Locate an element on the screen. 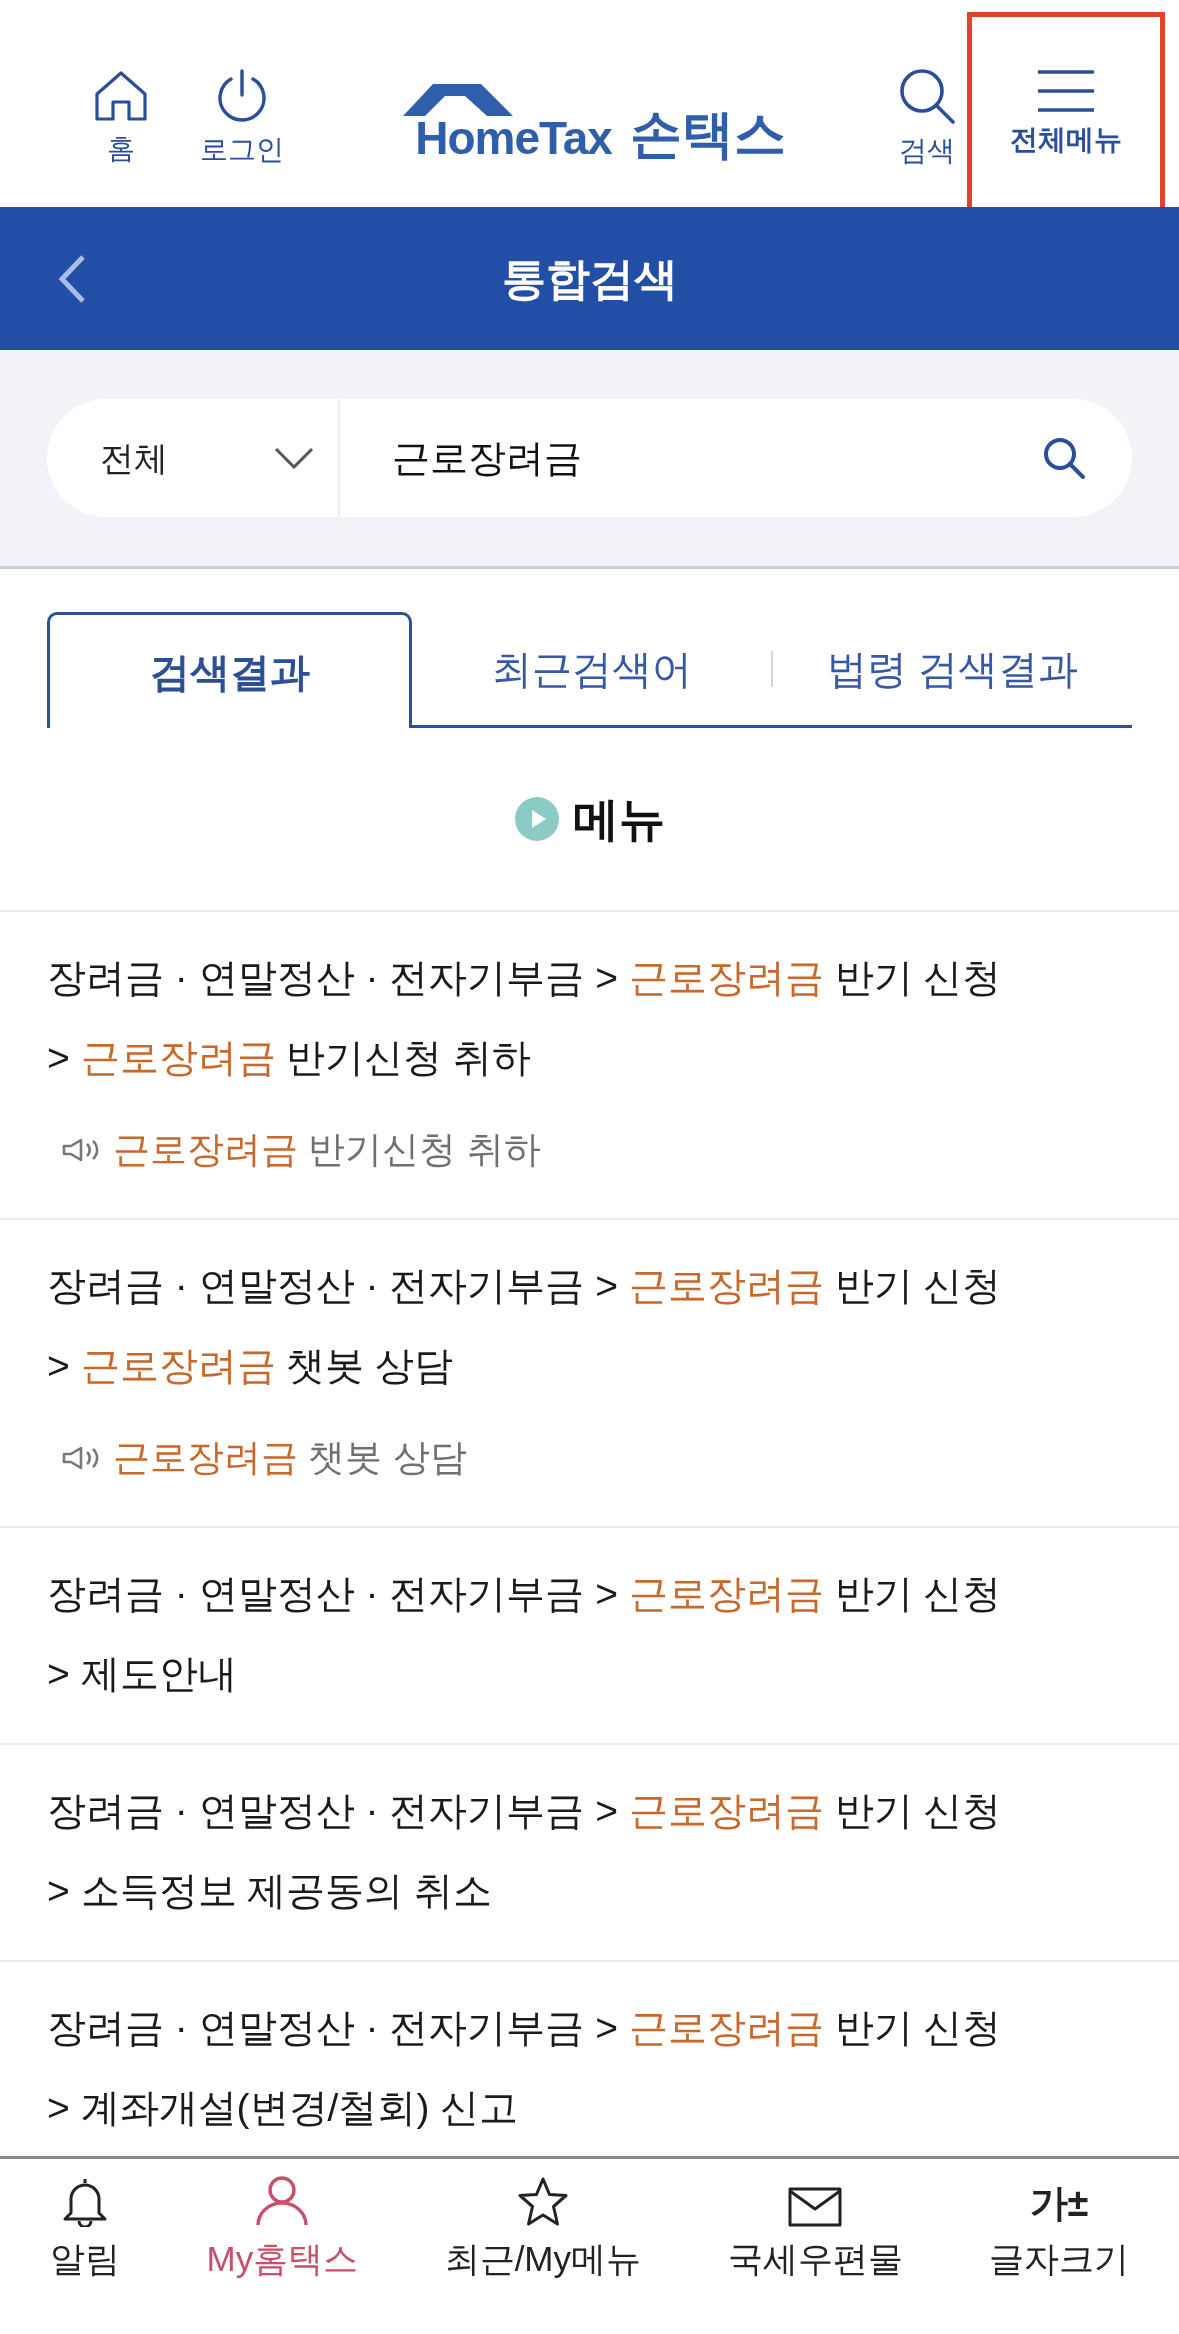 Image resolution: width=1179 pixels, height=2334 pixels. result-item: 장려금 · 연말정산 · 전자기부금 > 근로장려금 반기 신청 > 근로장려금 반기신청 취하 근로장려금 반기신청 취하 is located at coordinates (589, 1064).